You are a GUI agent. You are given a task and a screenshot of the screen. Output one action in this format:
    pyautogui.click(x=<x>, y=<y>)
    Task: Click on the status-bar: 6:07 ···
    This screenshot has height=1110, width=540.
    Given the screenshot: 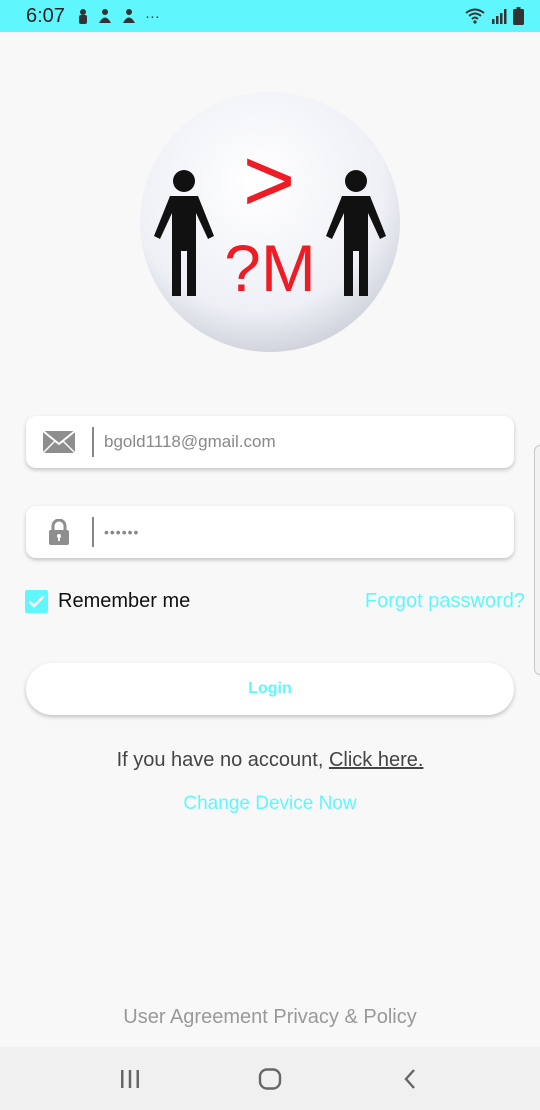 What is the action you would take?
    pyautogui.click(x=270, y=16)
    